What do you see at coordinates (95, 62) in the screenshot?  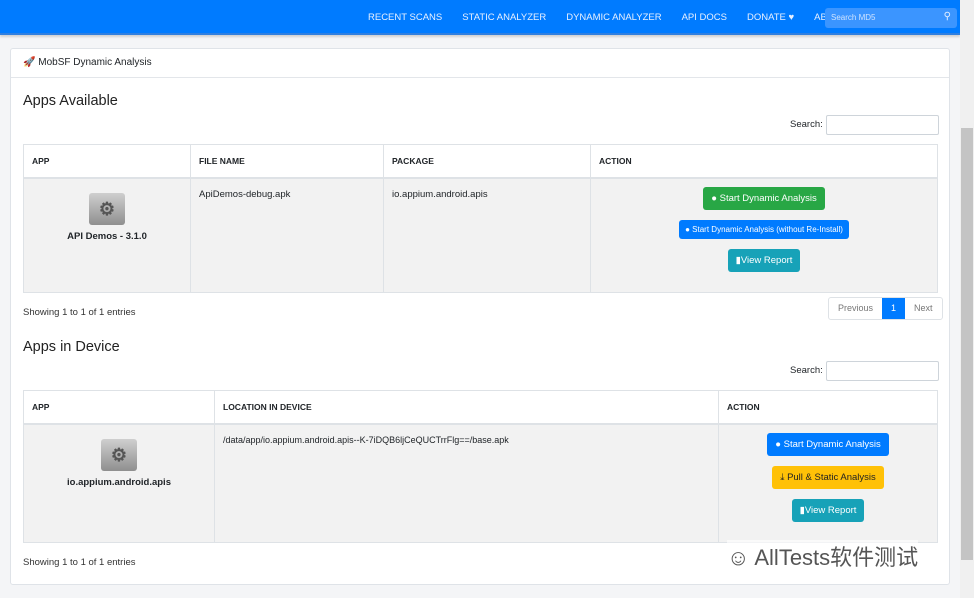 I see `card-title: MobSF Dynamic Analysis` at bounding box center [95, 62].